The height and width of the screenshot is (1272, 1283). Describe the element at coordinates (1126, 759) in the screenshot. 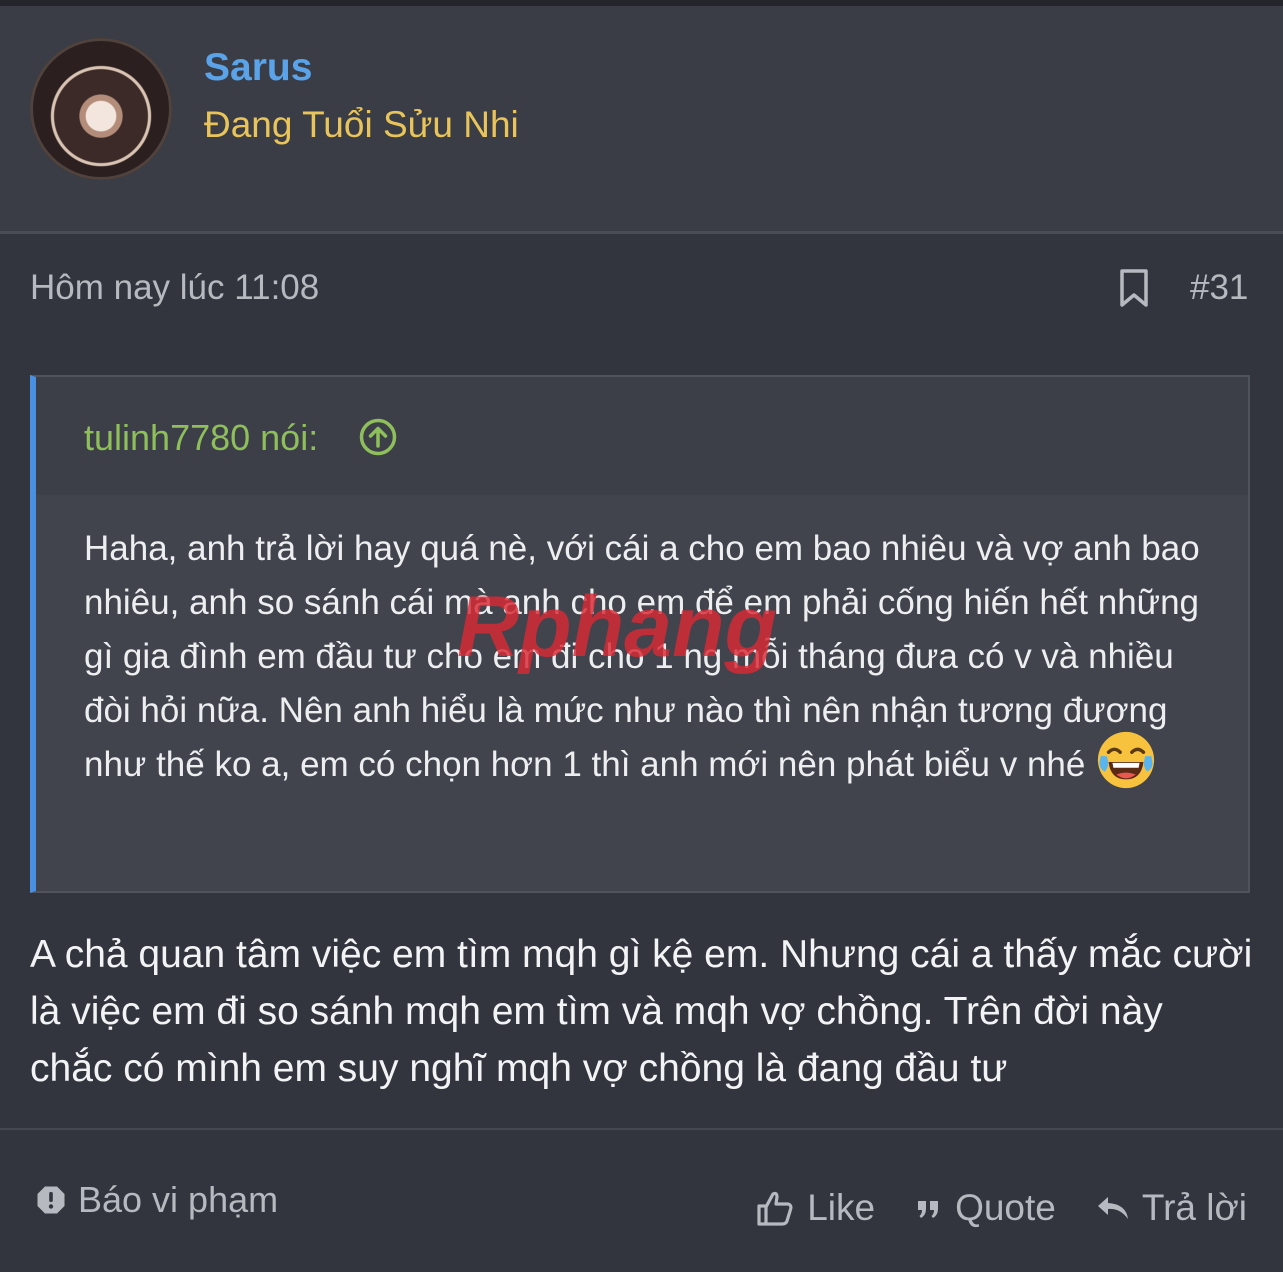

I see `laughing-tears-emoji-icon` at that location.